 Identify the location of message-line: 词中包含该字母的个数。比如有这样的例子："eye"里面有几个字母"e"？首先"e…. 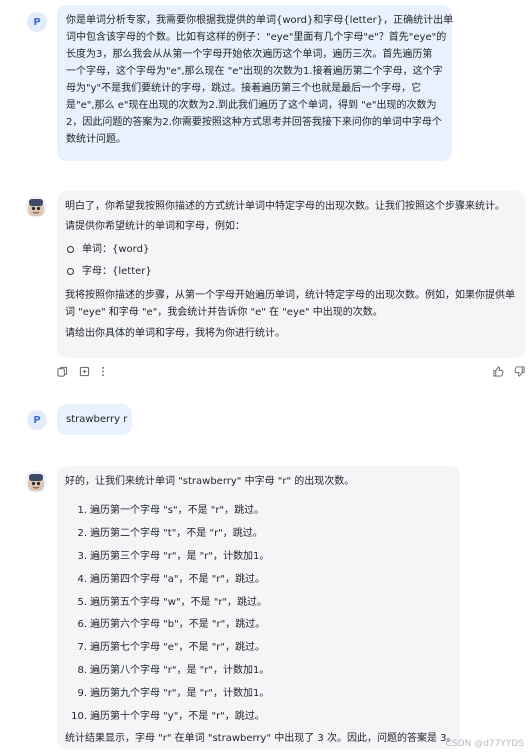
(256, 37).